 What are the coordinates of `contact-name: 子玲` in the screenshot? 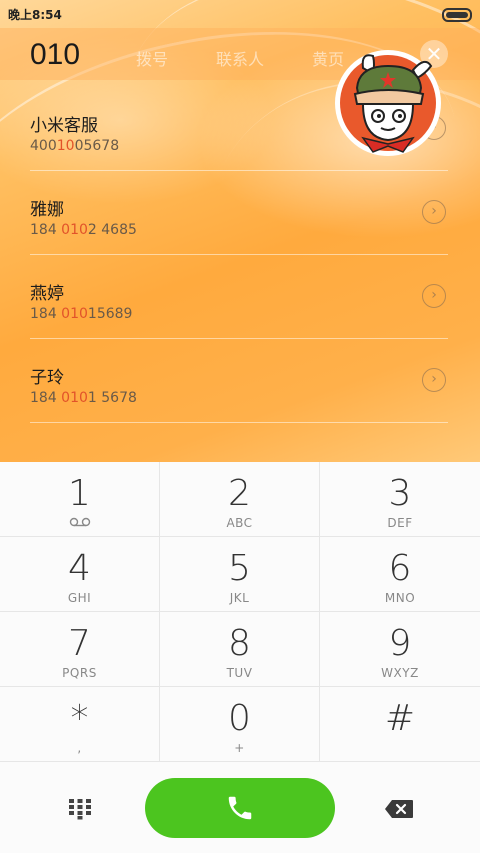 It's located at (47, 378).